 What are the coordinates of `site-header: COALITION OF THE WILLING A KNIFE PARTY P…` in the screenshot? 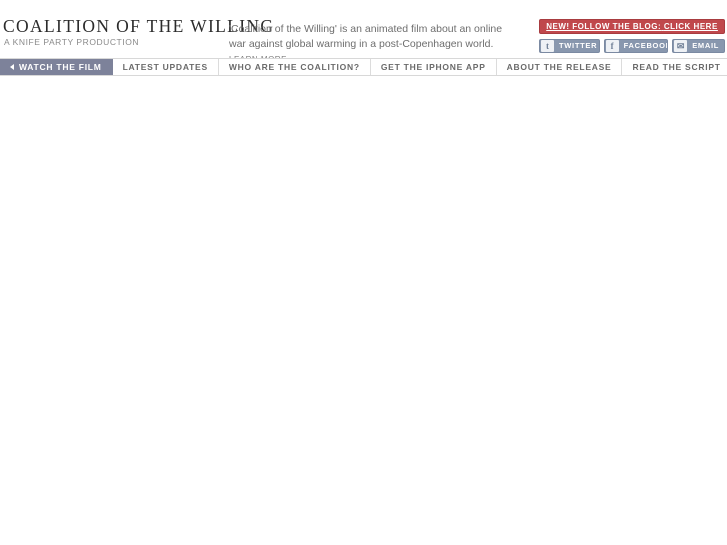 It's located at (363, 32).